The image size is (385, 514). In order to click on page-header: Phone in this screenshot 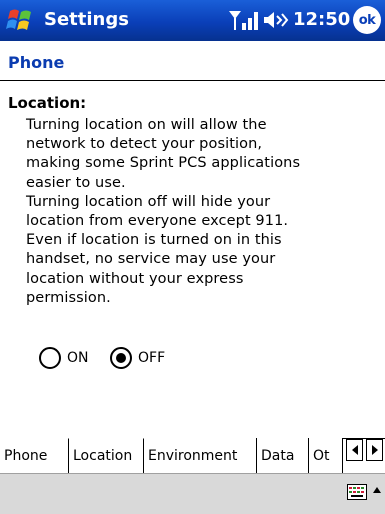, I will do `click(36, 62)`.